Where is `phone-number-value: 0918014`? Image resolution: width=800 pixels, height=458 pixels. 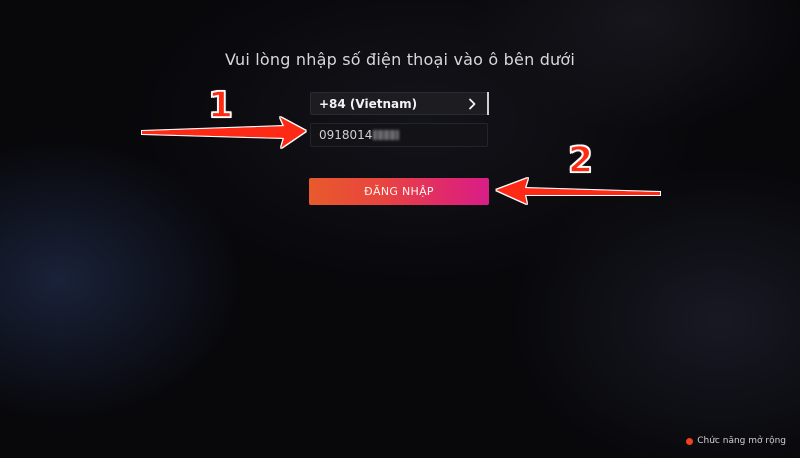
phone-number-value: 0918014 is located at coordinates (346, 135).